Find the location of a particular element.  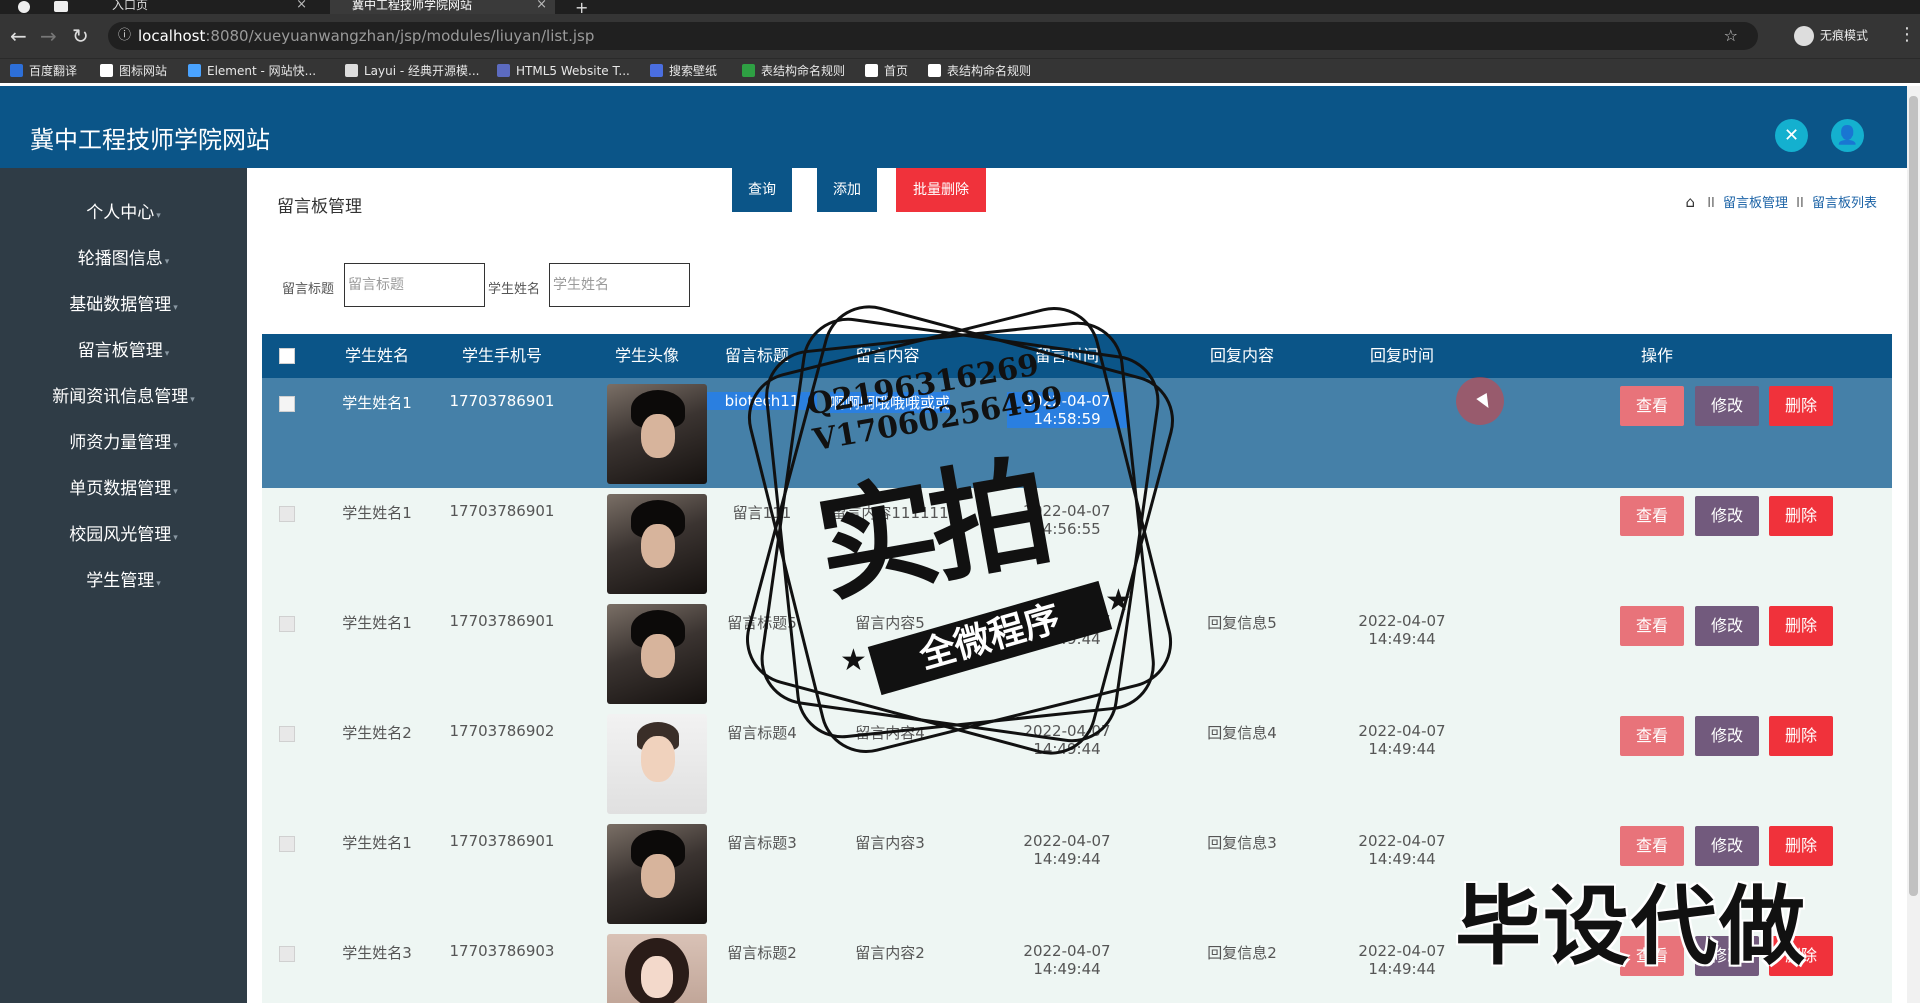

browser-tab-active: 冀中工程技师学院网站 × is located at coordinates (442, 7).